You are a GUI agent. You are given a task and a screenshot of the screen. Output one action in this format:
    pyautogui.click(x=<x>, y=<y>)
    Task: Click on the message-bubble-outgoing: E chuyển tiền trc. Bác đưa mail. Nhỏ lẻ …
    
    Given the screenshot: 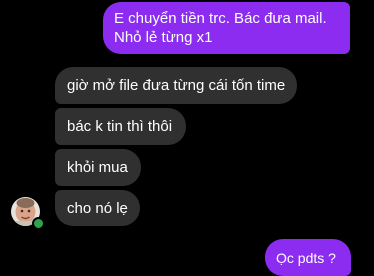 What is the action you would take?
    pyautogui.click(x=226, y=28)
    